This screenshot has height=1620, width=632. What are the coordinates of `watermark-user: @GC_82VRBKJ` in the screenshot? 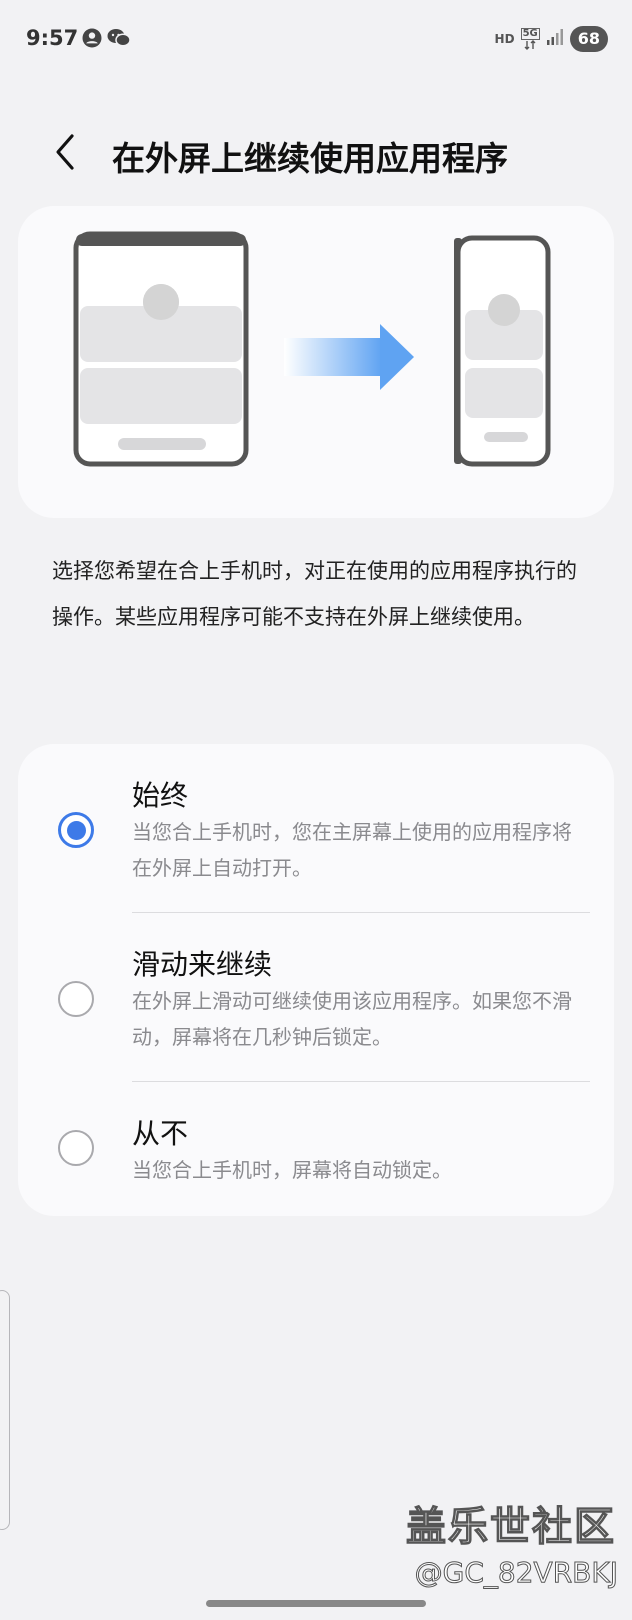 It's located at (516, 1573).